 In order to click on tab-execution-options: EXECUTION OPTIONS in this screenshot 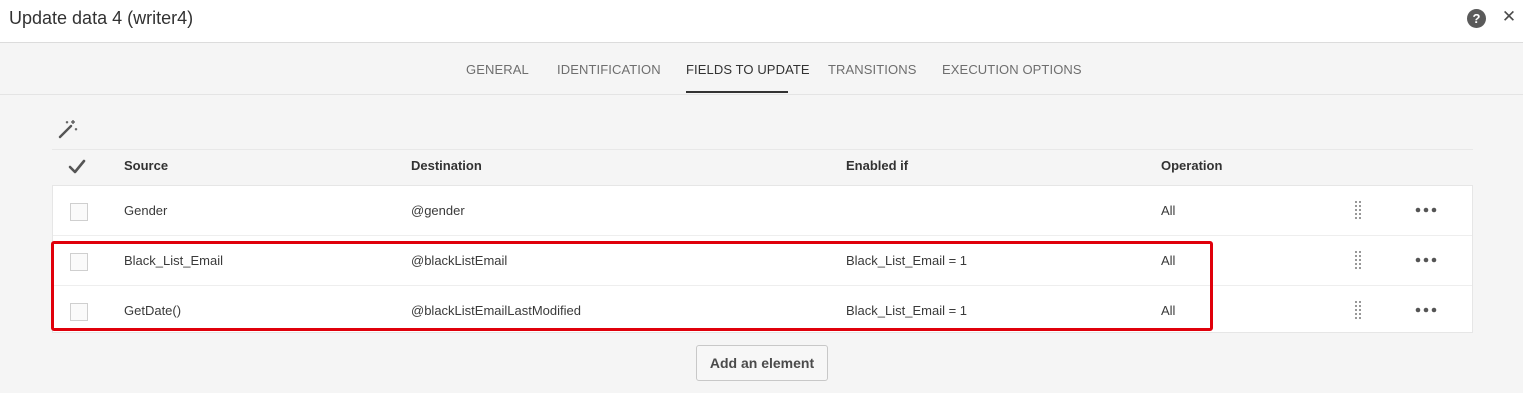, I will do `click(1012, 69)`.